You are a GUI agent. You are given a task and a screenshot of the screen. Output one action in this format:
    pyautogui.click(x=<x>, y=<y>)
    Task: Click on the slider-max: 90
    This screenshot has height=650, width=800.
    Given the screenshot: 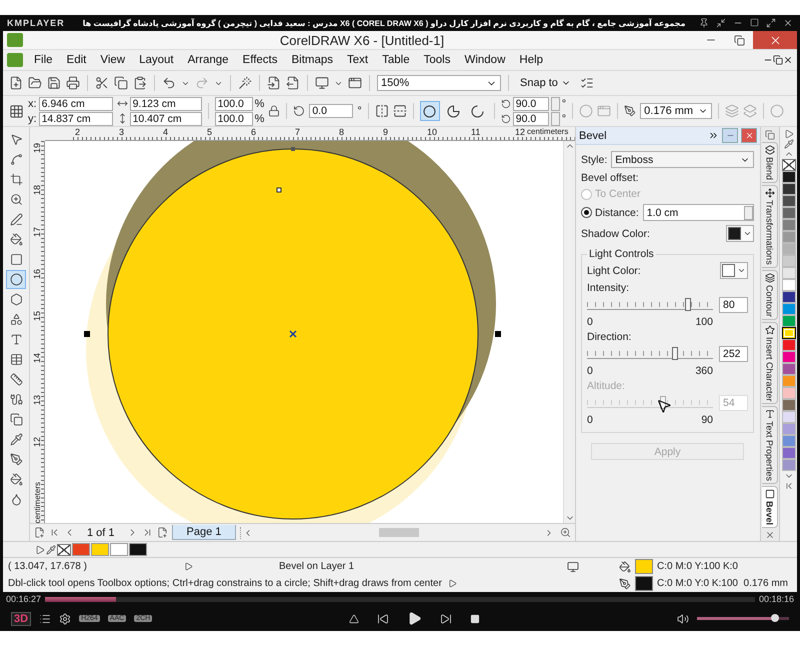 What is the action you would take?
    pyautogui.click(x=707, y=420)
    